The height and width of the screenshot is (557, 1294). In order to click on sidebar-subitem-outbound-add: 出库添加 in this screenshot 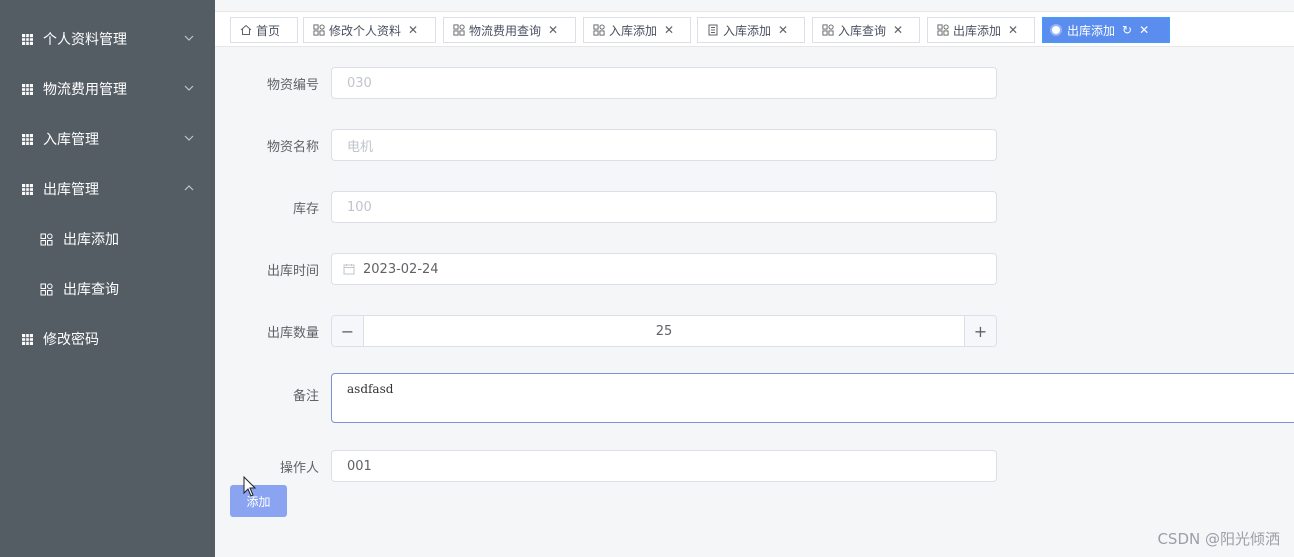, I will do `click(107, 239)`.